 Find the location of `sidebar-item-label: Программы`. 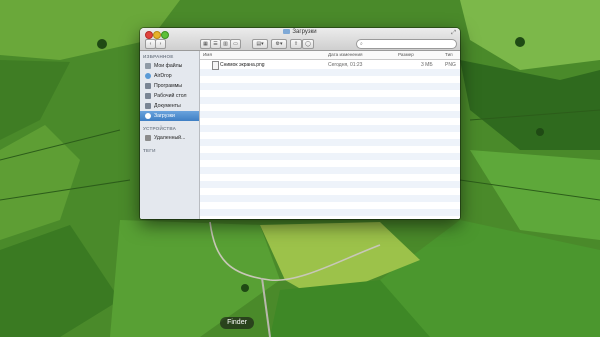

sidebar-item-label: Программы is located at coordinates (168, 86).